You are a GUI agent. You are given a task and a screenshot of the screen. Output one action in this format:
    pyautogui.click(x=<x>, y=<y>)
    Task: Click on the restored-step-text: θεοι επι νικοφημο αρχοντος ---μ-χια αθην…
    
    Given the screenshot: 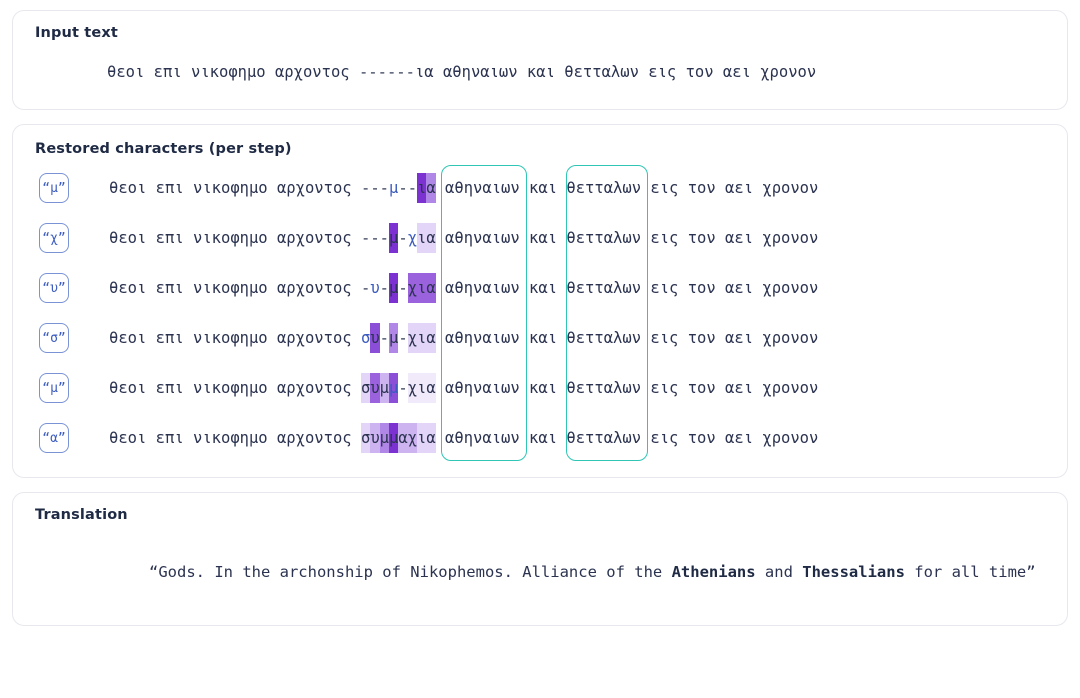 What is the action you would take?
    pyautogui.click(x=463, y=238)
    